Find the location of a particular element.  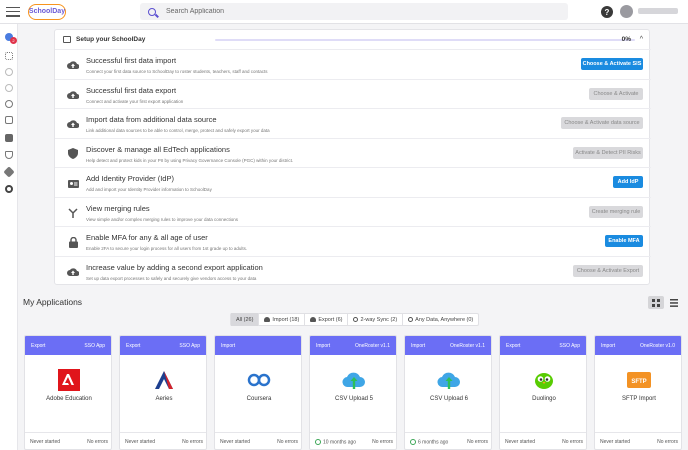

app-name: Coursera is located at coordinates (259, 399).